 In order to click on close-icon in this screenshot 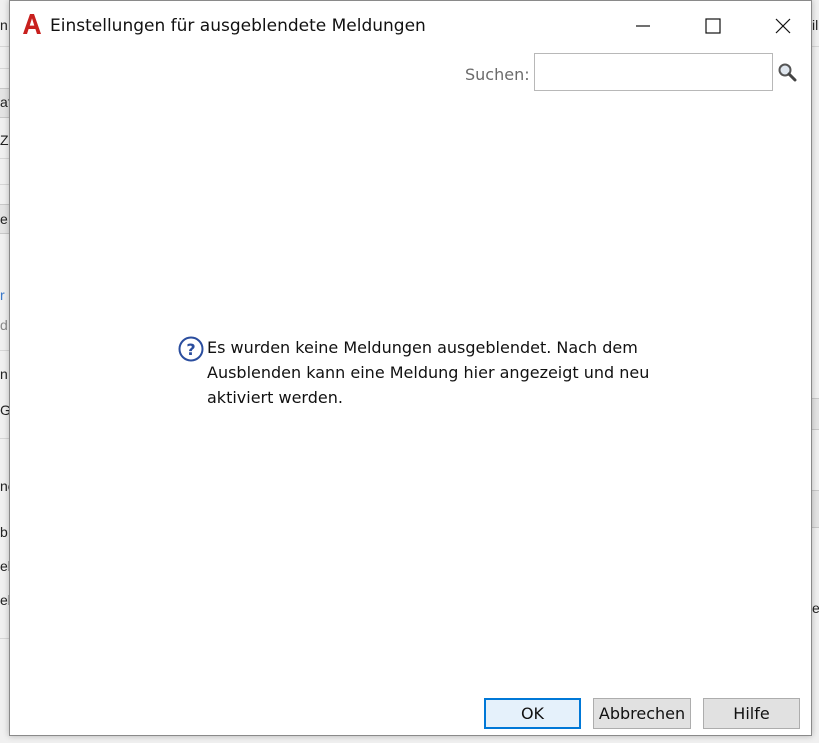, I will do `click(783, 26)`.